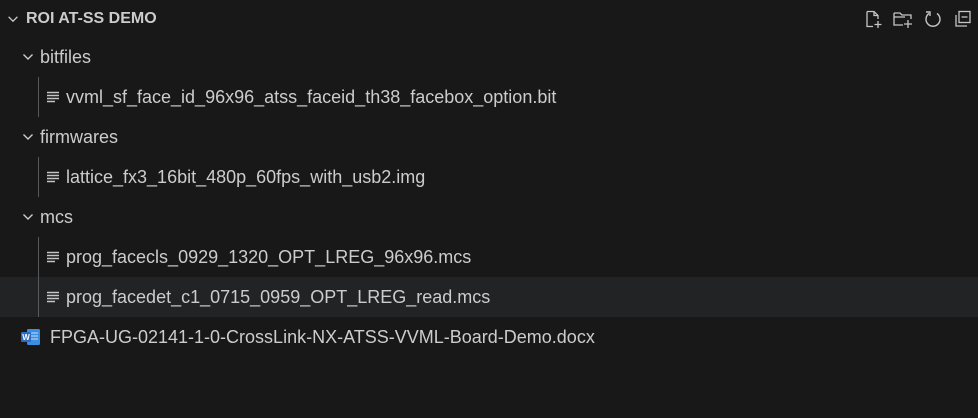  Describe the element at coordinates (489, 57) in the screenshot. I see `tree-folder-bitfiles: bitfiles` at that location.